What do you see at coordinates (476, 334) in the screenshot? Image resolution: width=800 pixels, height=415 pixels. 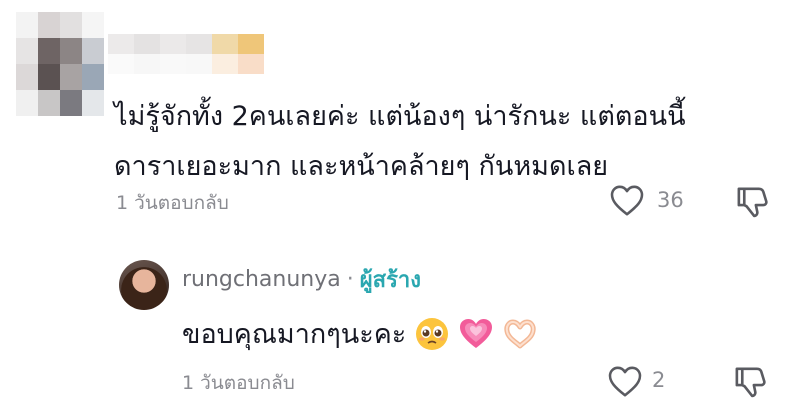 I see `growing-heart-emoji` at bounding box center [476, 334].